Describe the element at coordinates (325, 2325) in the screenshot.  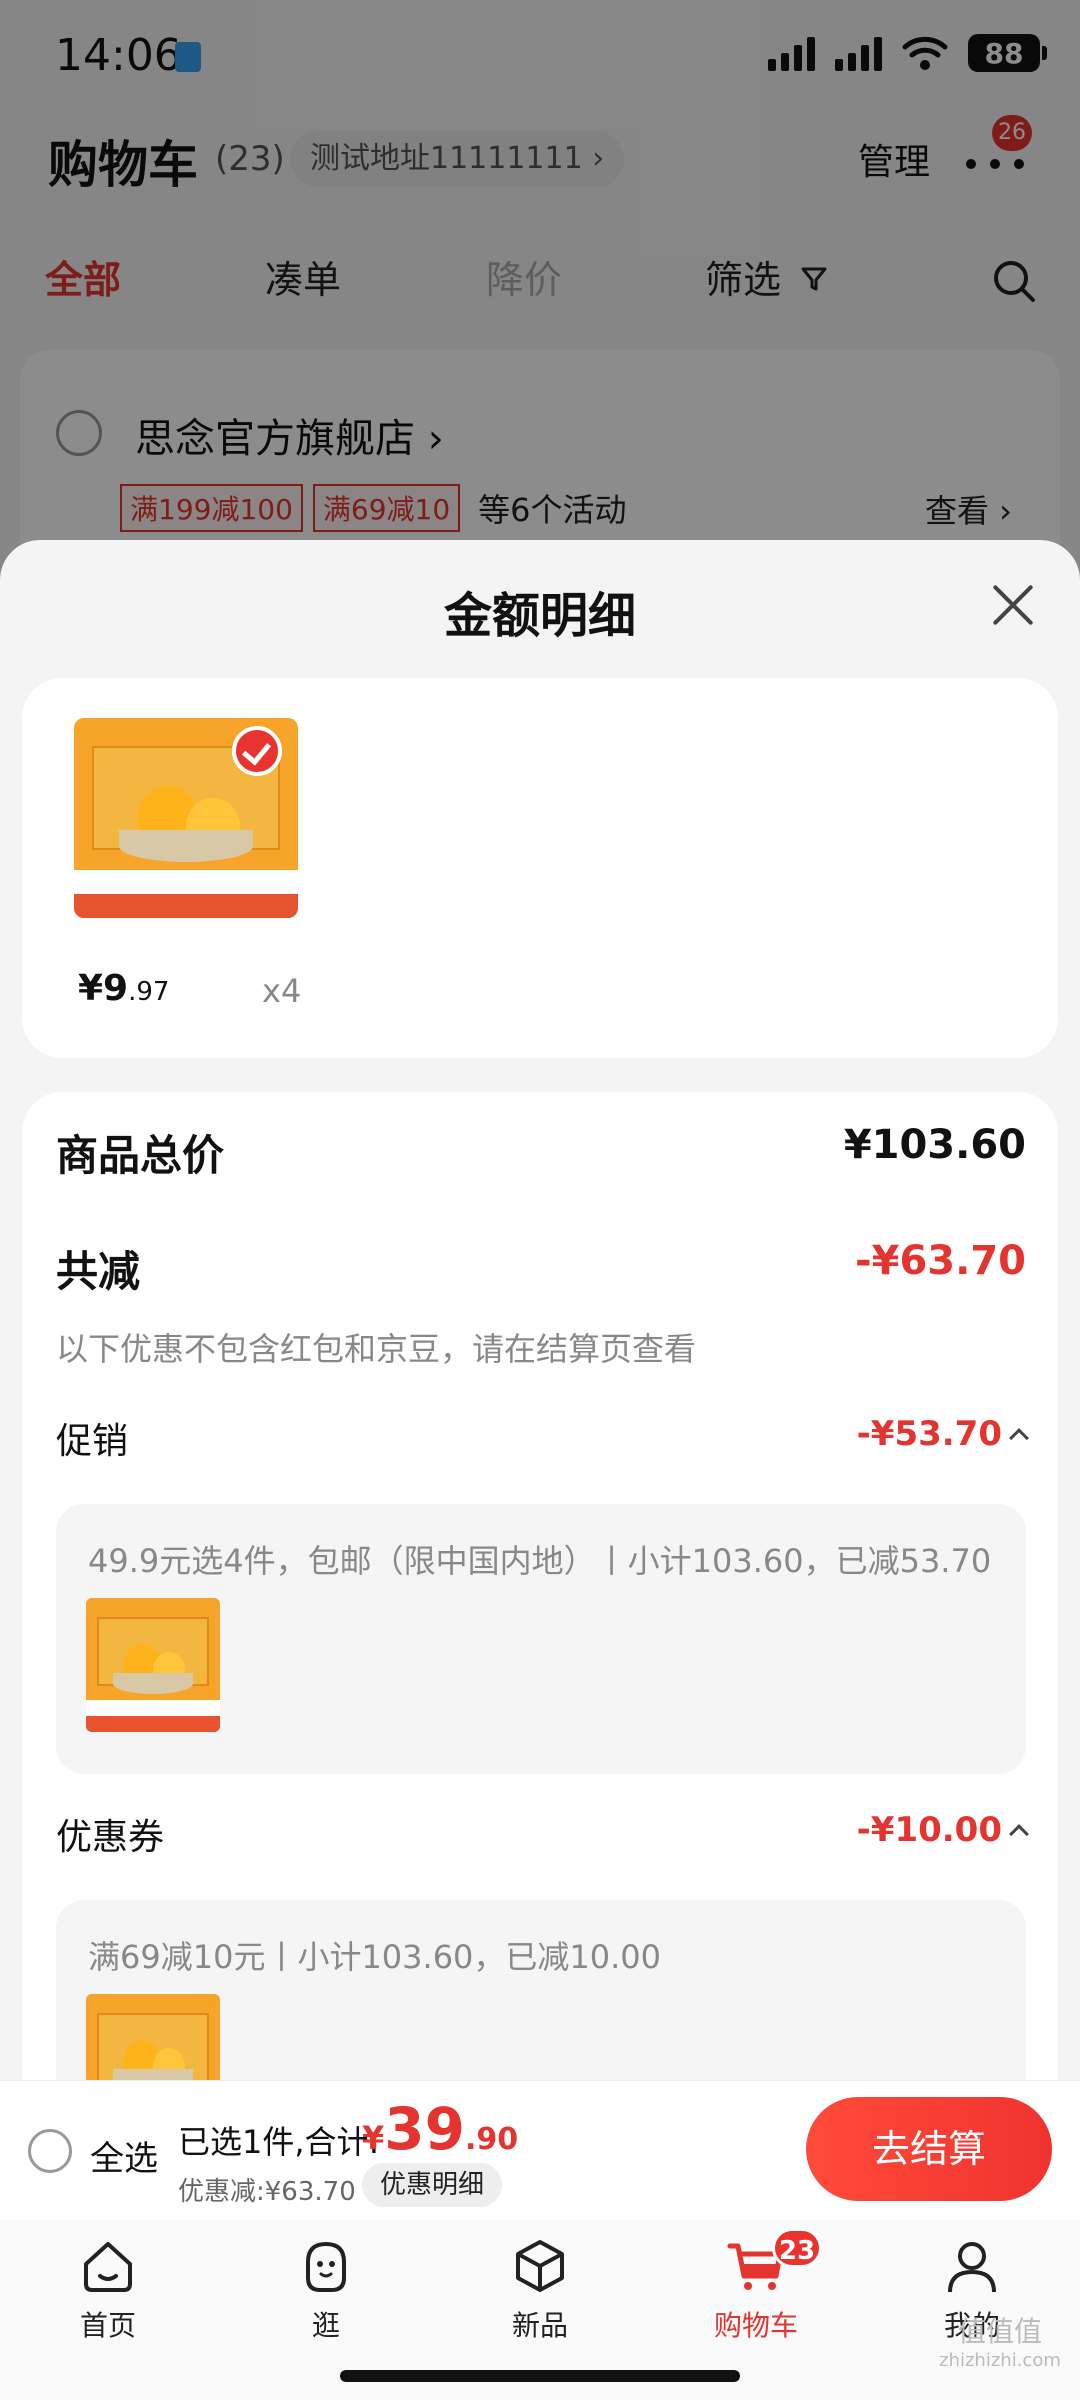
I see `tabbar-label: 逛` at that location.